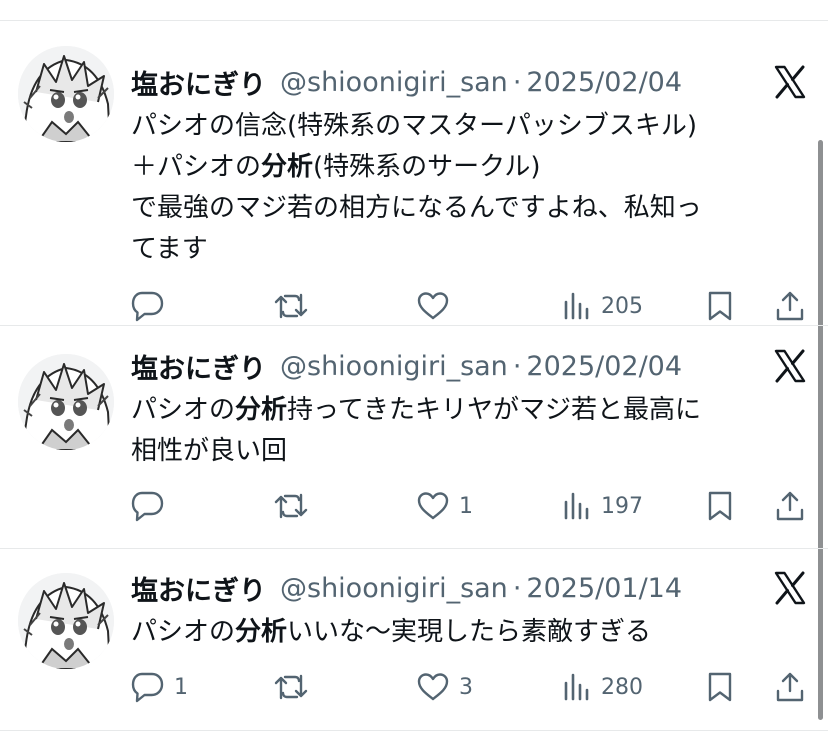  I want to click on tweet-text-line: で最強のマジ若の相方になるんですよね、私知っ, so click(467, 208).